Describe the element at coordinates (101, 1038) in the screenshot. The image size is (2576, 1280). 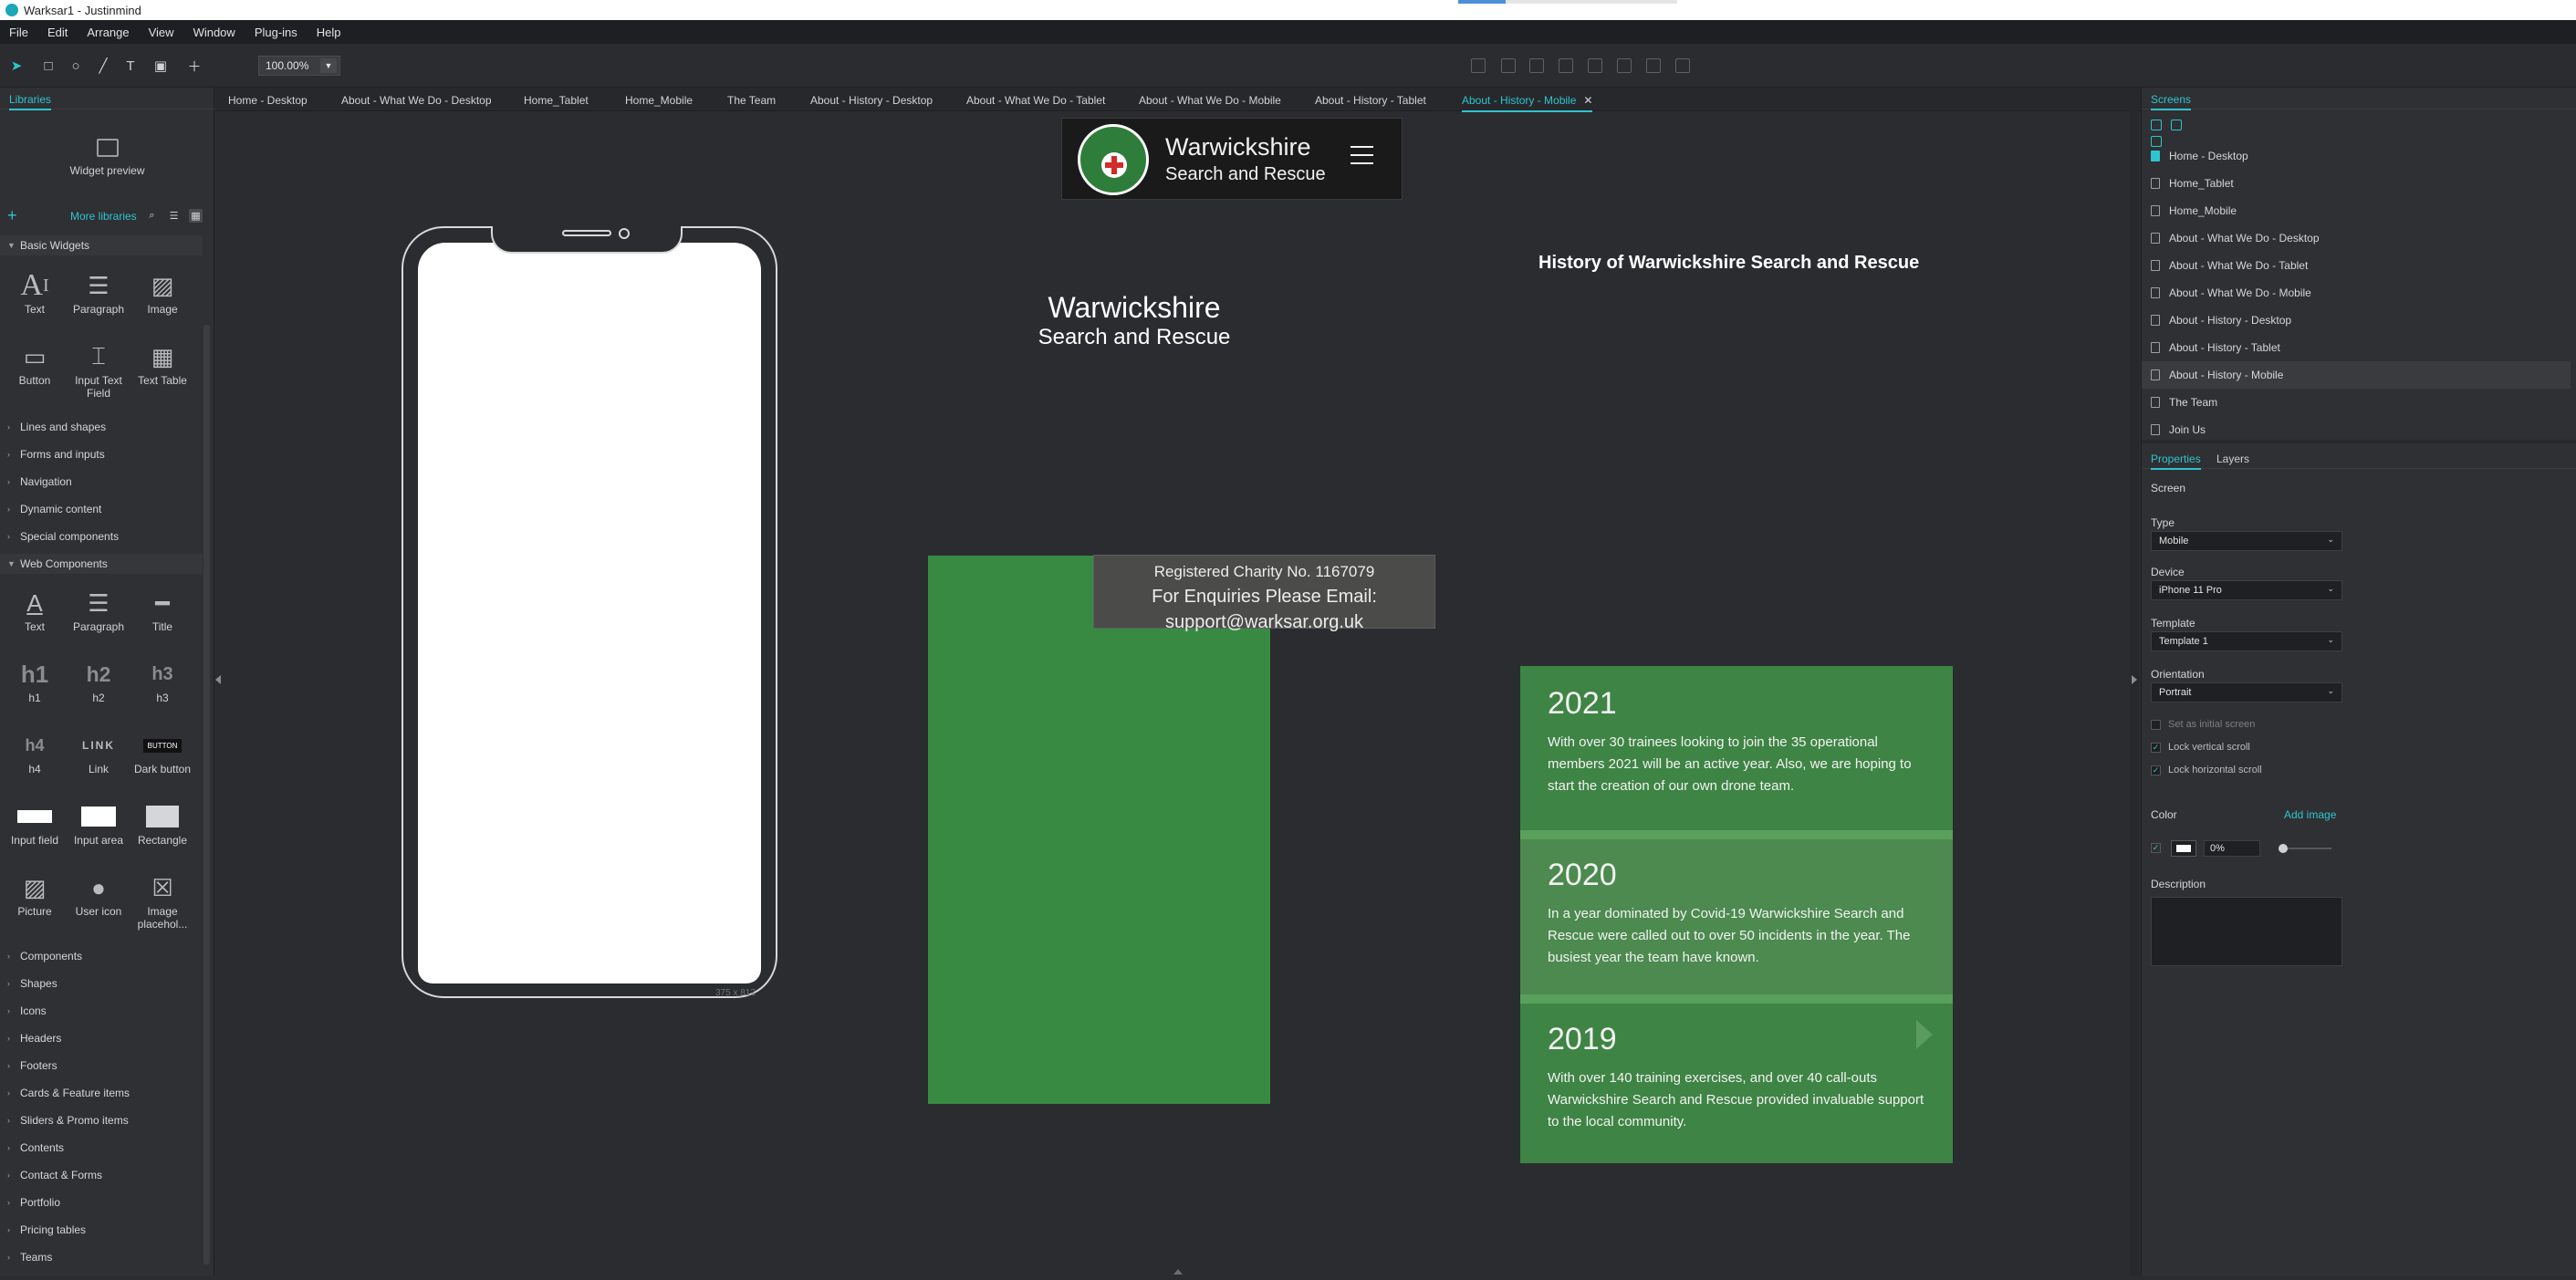
I see `section-headers: › Headers` at that location.